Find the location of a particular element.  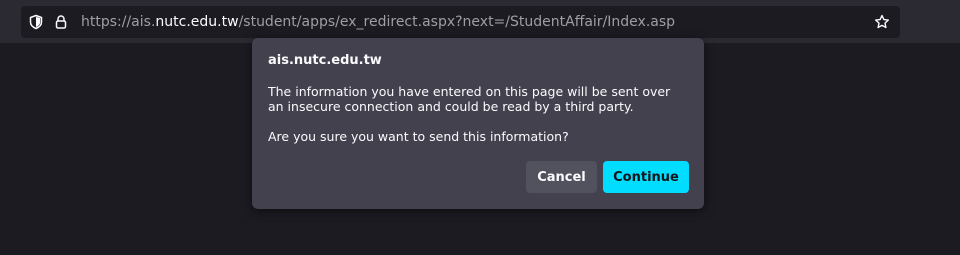

dialog-title: ais.nutc.edu.tw is located at coordinates (325, 60).